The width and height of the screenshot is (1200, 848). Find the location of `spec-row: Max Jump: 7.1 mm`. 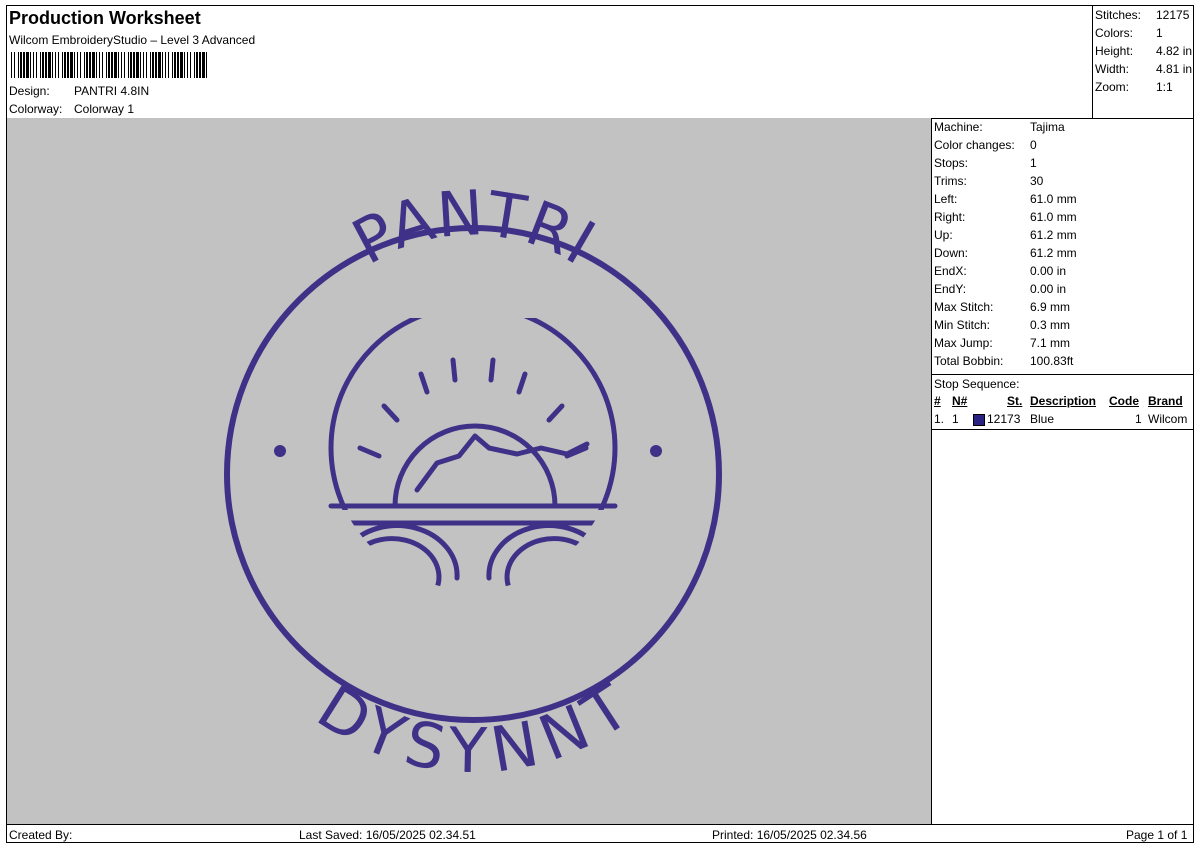

spec-row: Max Jump: 7.1 mm is located at coordinates (1063, 345).